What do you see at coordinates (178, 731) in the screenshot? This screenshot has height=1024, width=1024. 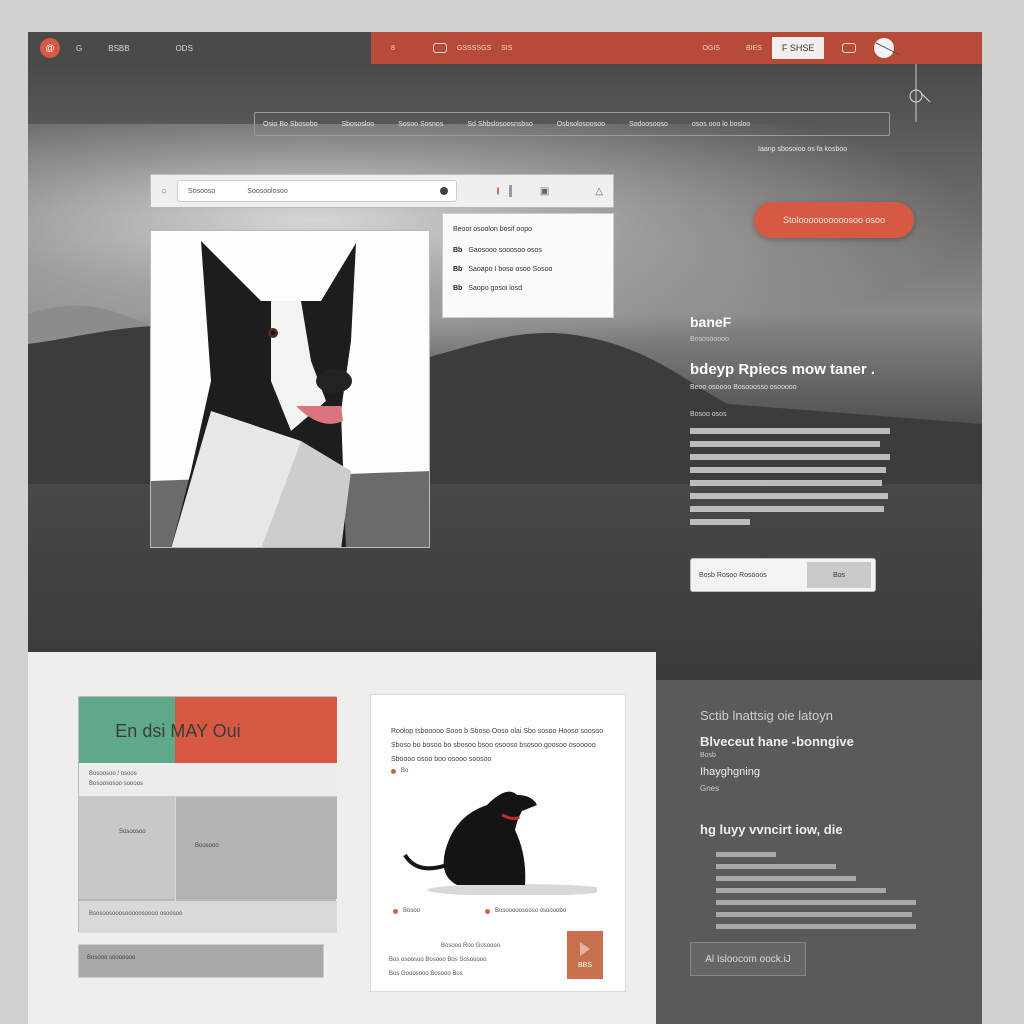 I see `grid-title: En dsi MAY Oui` at bounding box center [178, 731].